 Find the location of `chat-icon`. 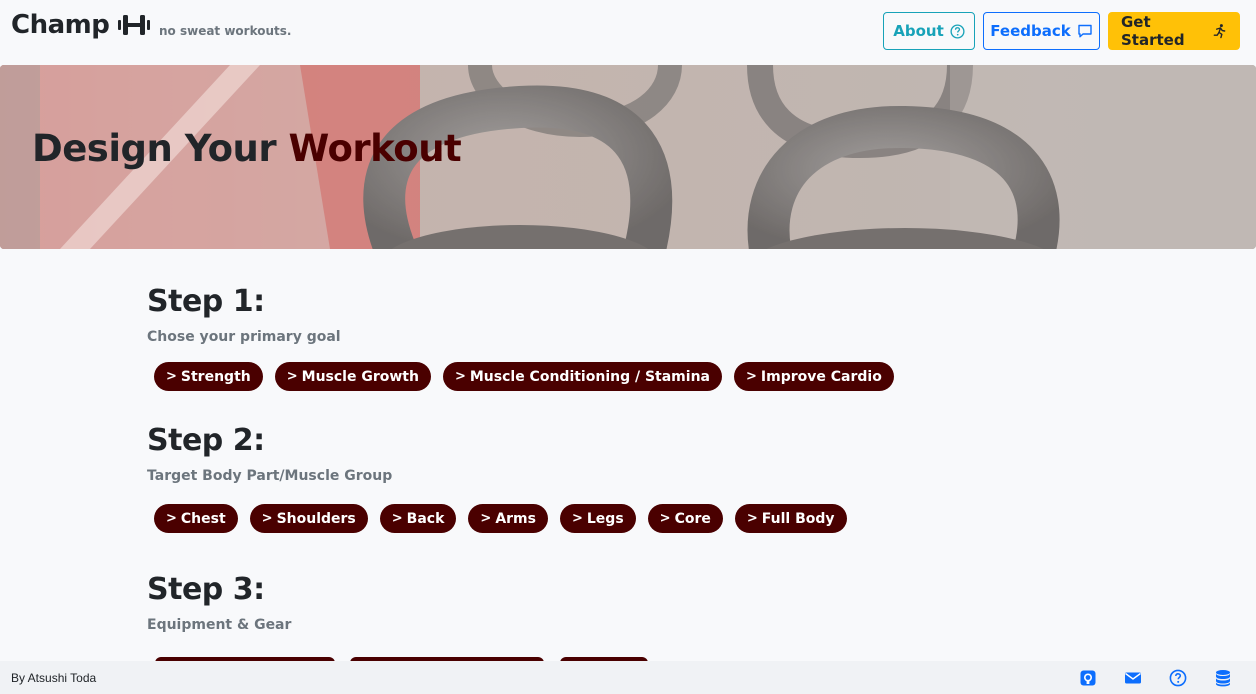

chat-icon is located at coordinates (1085, 31).